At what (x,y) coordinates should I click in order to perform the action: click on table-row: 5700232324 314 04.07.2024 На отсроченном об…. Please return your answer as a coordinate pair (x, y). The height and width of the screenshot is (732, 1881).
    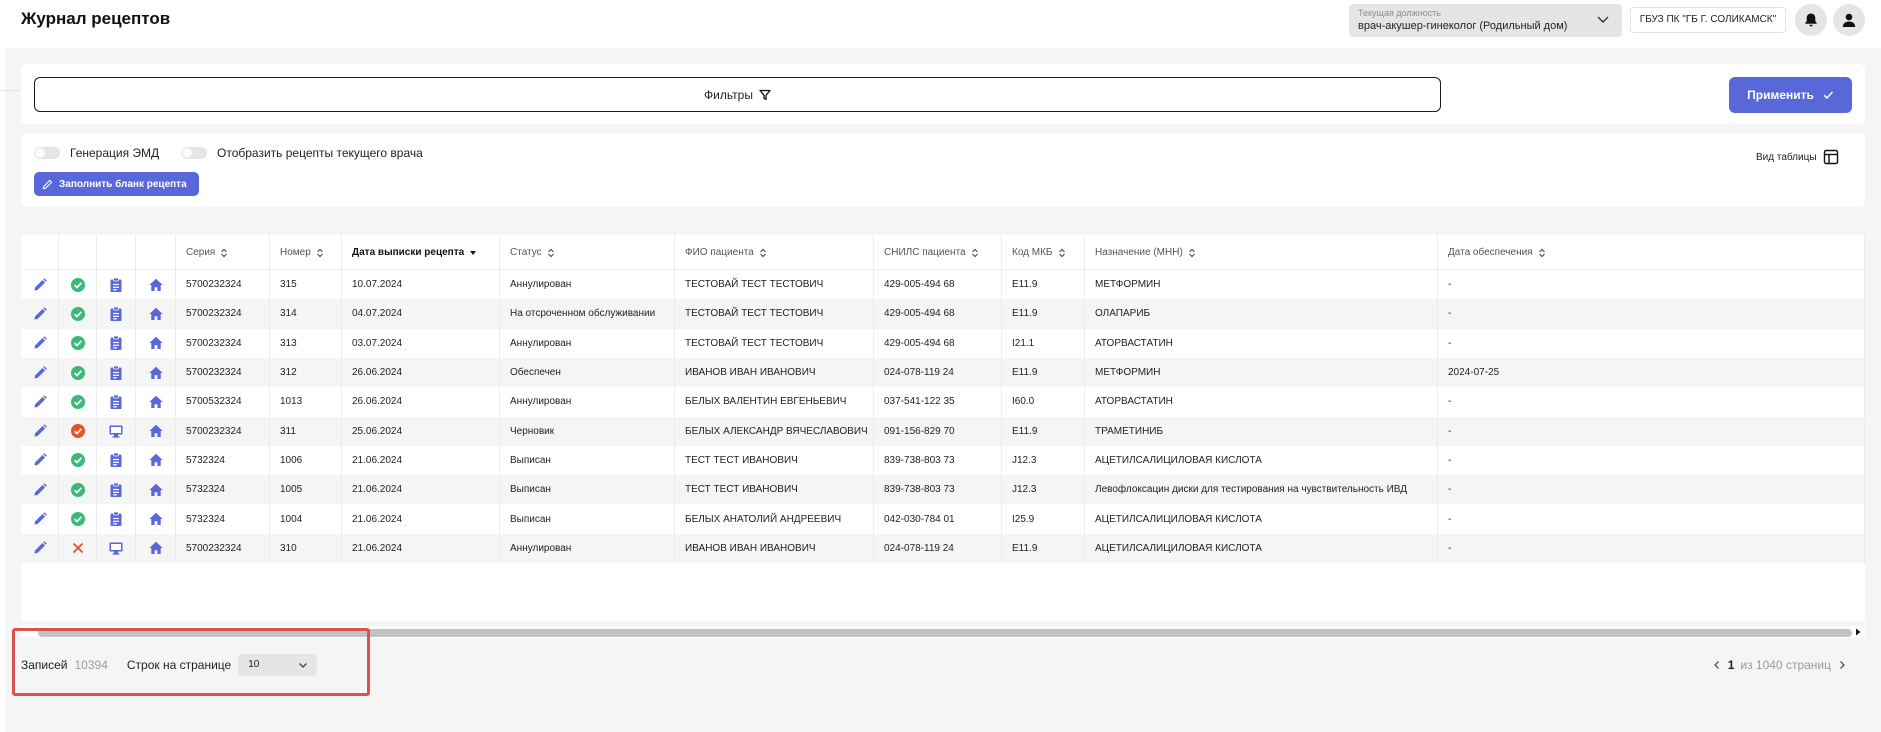
    Looking at the image, I should click on (943, 314).